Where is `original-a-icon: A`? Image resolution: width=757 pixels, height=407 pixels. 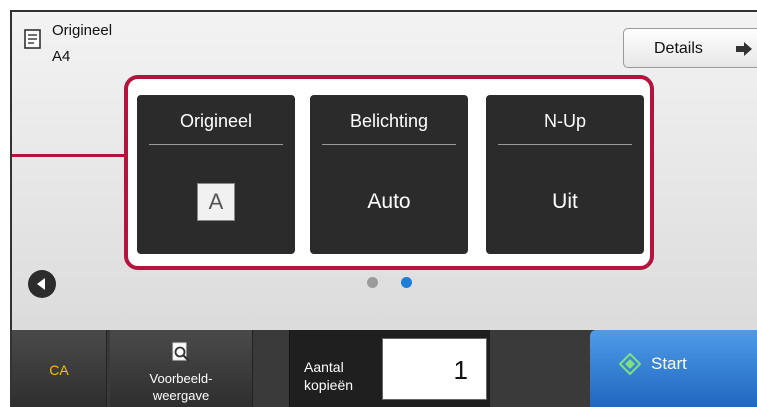 original-a-icon: A is located at coordinates (216, 202).